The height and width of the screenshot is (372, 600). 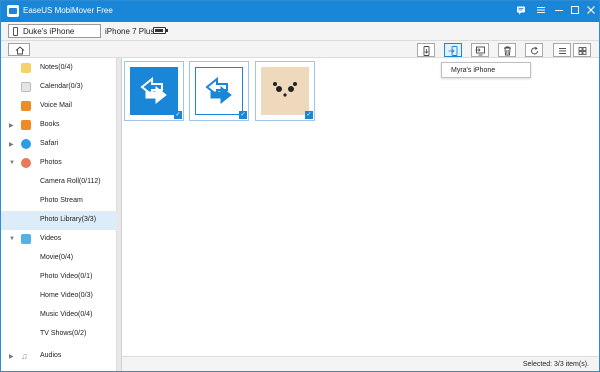 I want to click on sidebar-item-label: Safari, so click(x=49, y=143).